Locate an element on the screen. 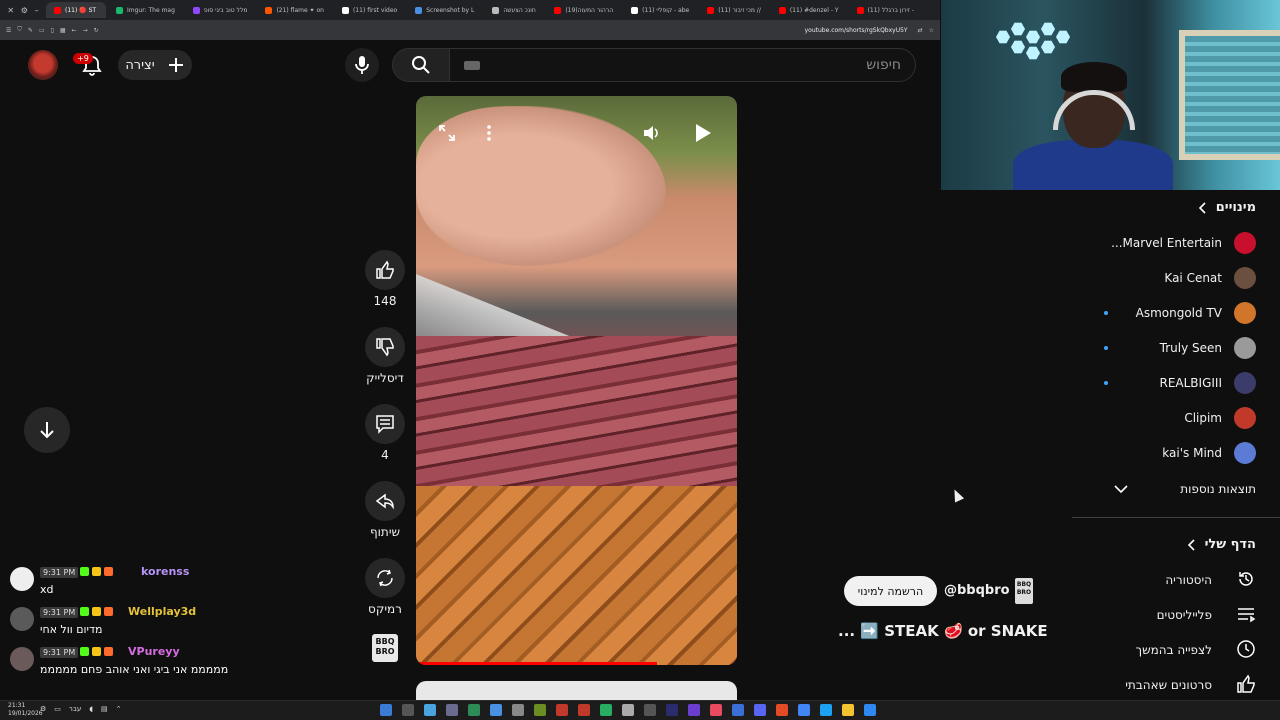  window-controls: ✕ ⚙ – is located at coordinates (23, 10).